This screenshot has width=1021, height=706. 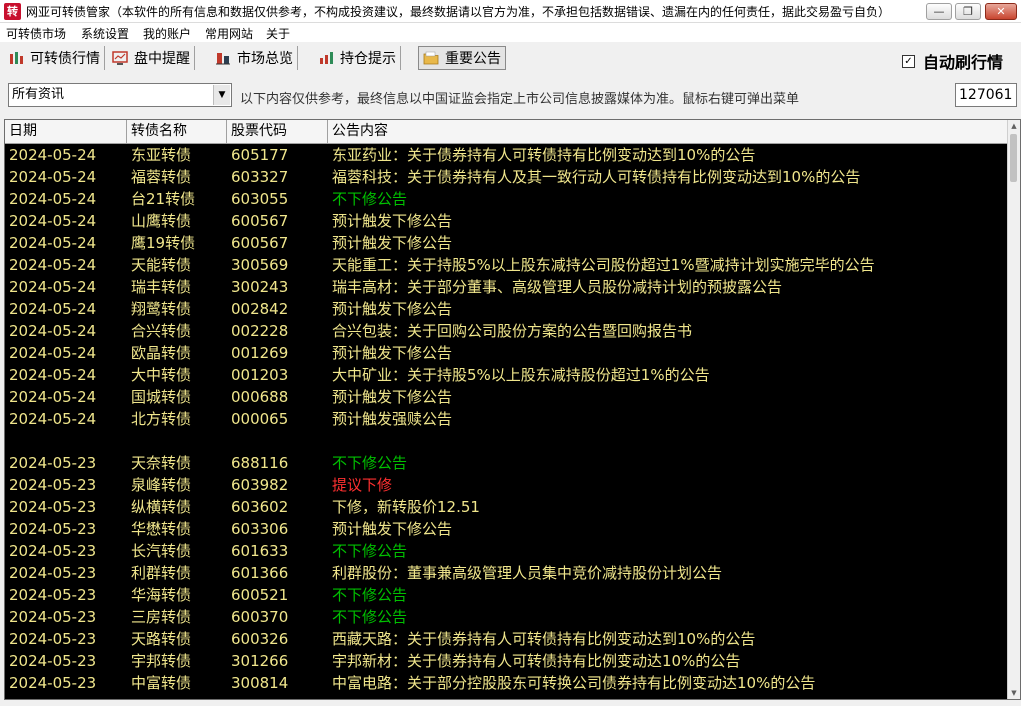 I want to click on menu-item-websites: 常用网站, so click(x=229, y=33).